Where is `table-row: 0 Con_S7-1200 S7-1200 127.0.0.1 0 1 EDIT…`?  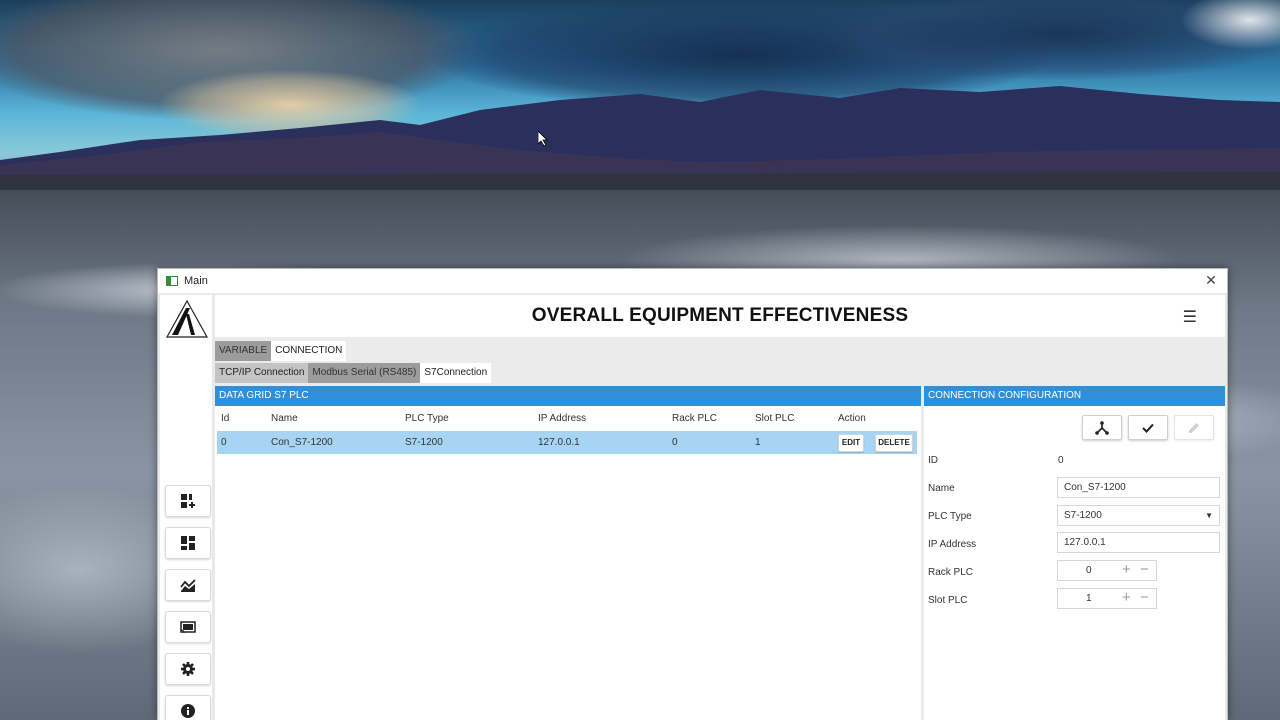 table-row: 0 Con_S7-1200 S7-1200 127.0.0.1 0 1 EDIT… is located at coordinates (567, 442).